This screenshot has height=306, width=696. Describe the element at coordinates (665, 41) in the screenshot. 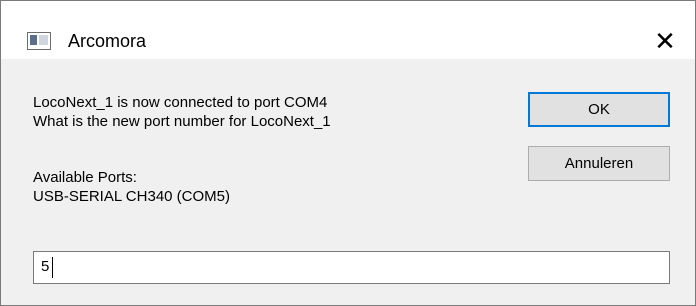

I see `close-icon: ✕` at that location.